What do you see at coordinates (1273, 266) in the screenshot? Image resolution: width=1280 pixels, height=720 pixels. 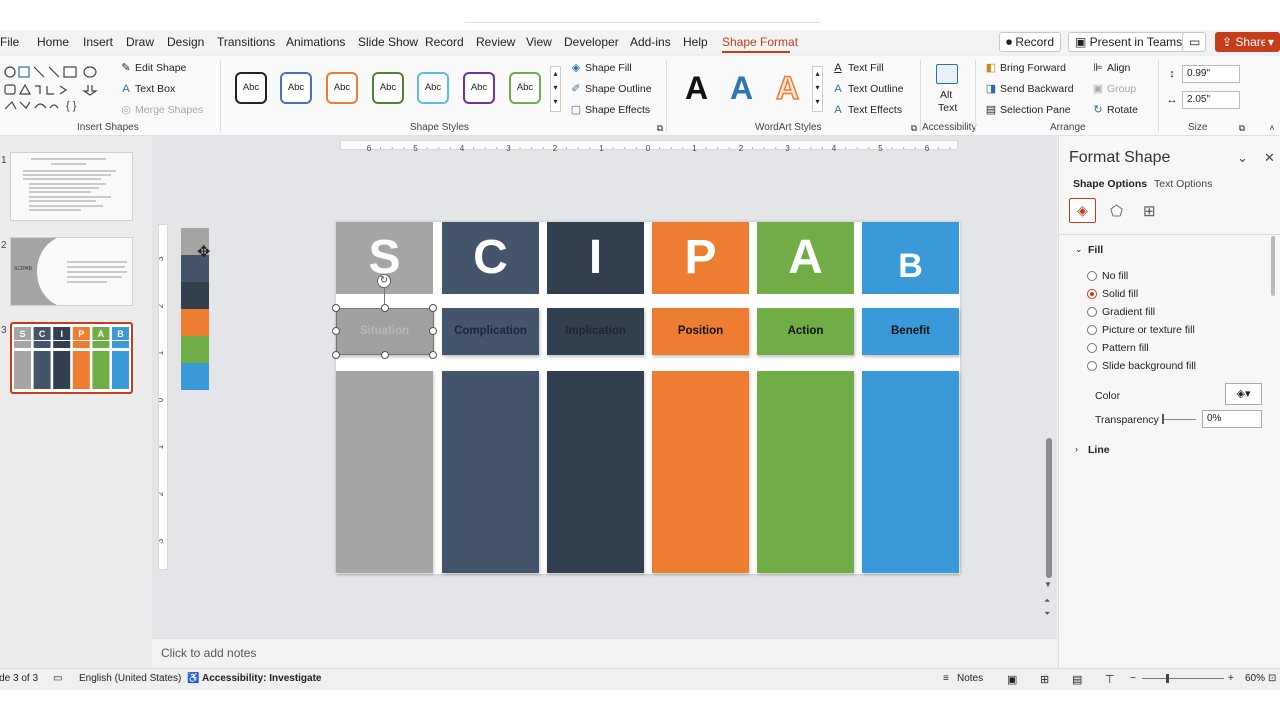 I see `pane-scrollbar` at bounding box center [1273, 266].